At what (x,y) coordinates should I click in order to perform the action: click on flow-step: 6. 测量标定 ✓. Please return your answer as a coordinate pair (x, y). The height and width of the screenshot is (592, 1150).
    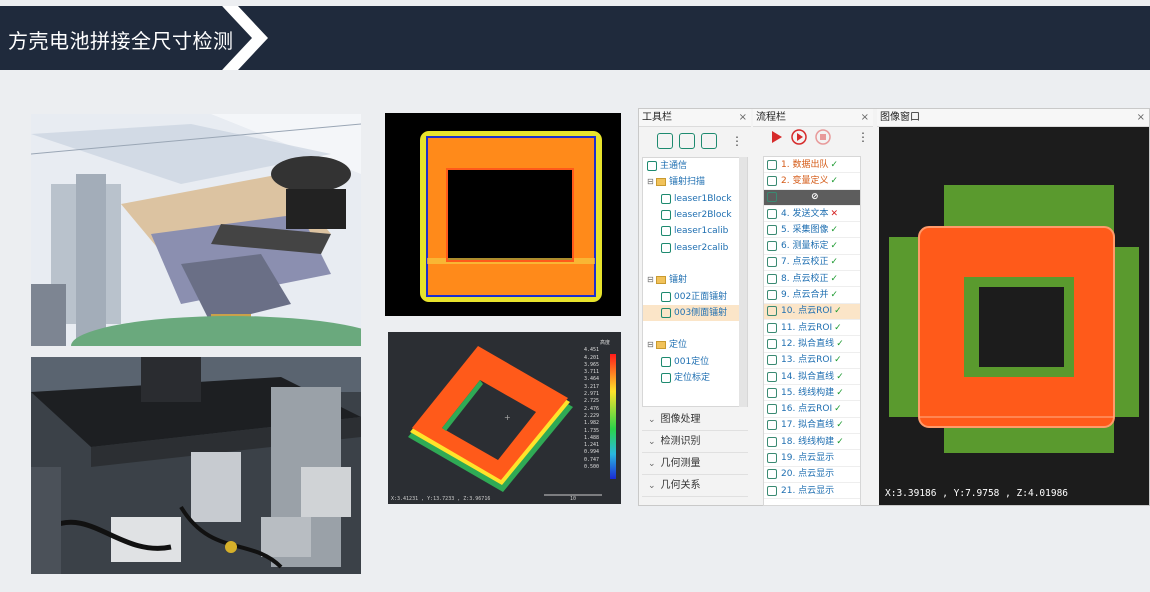
    Looking at the image, I should click on (812, 246).